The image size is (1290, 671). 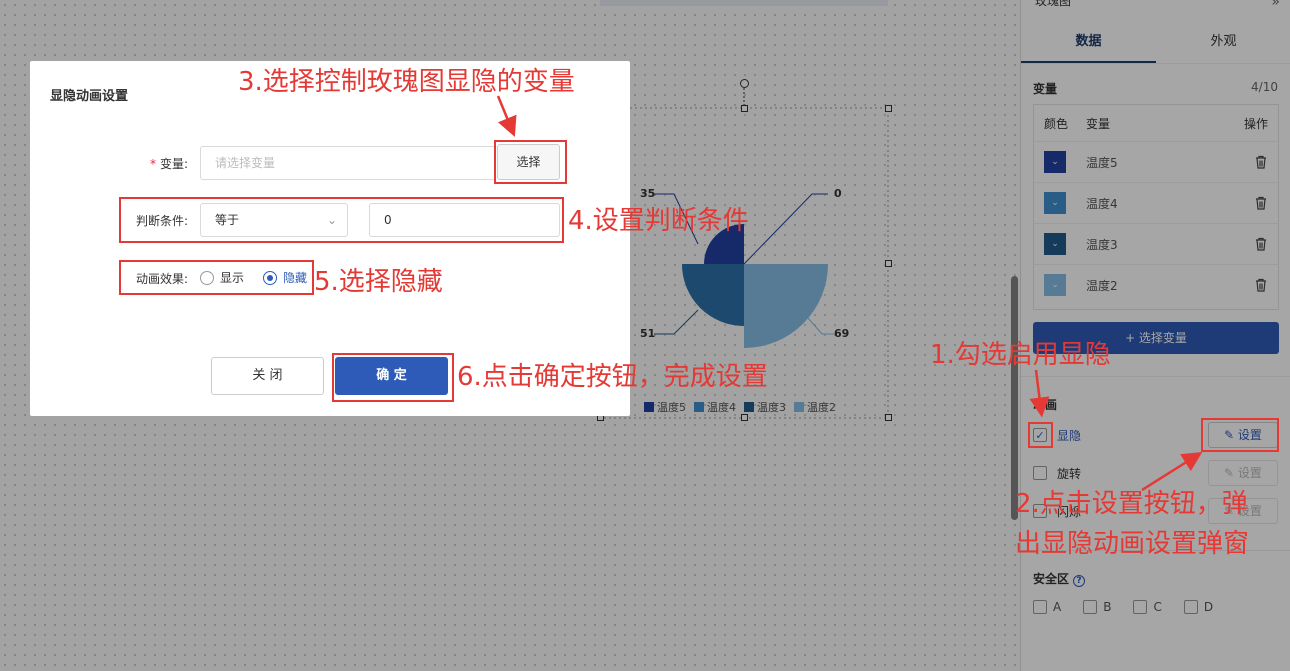 What do you see at coordinates (89, 96) in the screenshot?
I see `dialog-title: 显隐动画设置` at bounding box center [89, 96].